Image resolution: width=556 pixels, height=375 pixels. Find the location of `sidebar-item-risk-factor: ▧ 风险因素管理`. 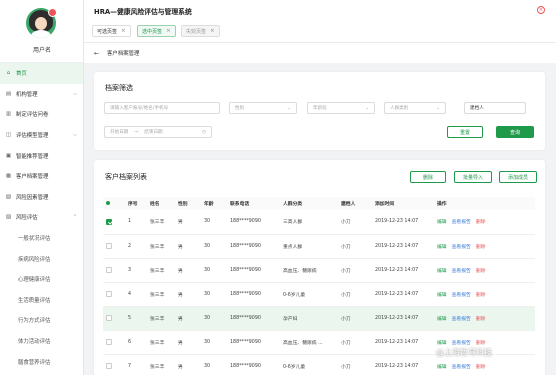

sidebar-item-risk-factor: ▧ 风险因素管理 is located at coordinates (41, 197).